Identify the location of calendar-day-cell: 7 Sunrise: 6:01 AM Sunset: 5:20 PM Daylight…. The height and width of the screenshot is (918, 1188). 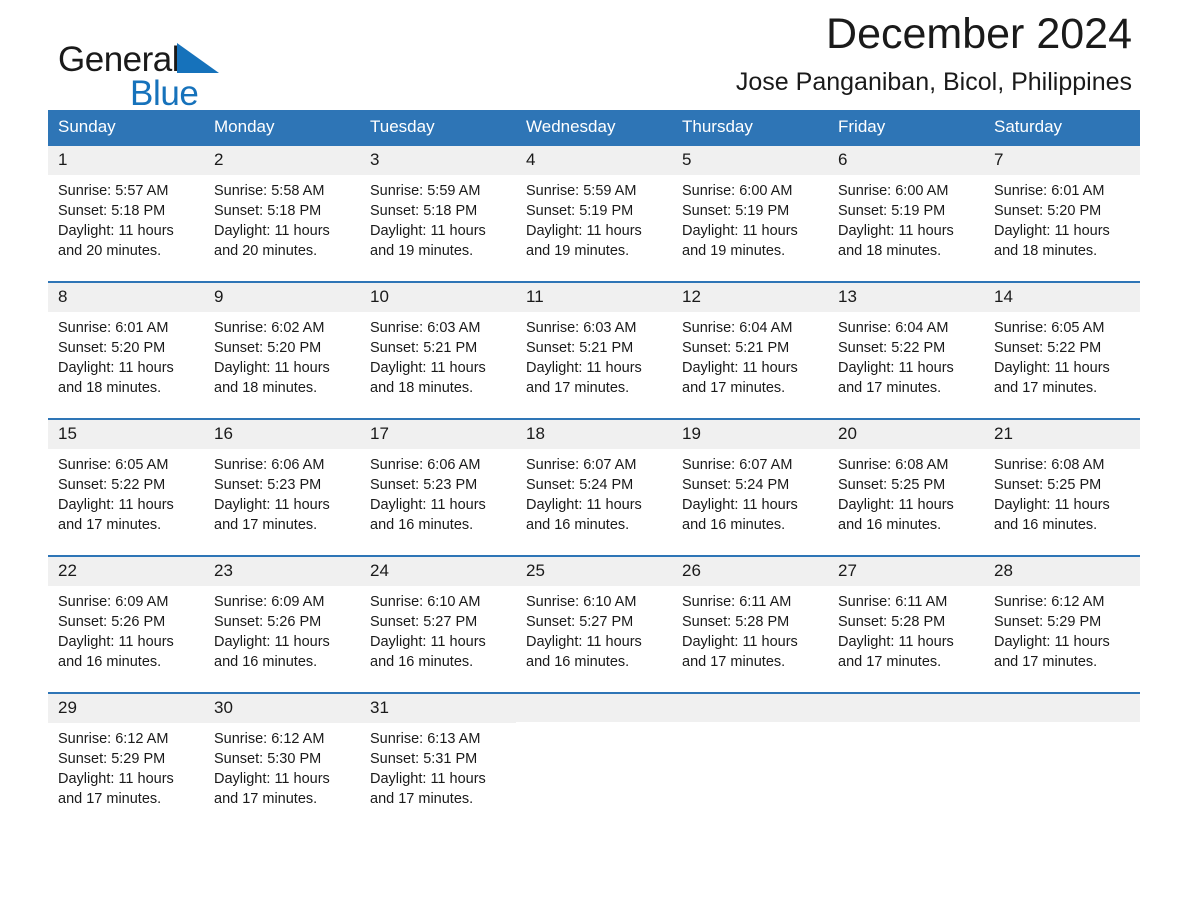
(1062, 213).